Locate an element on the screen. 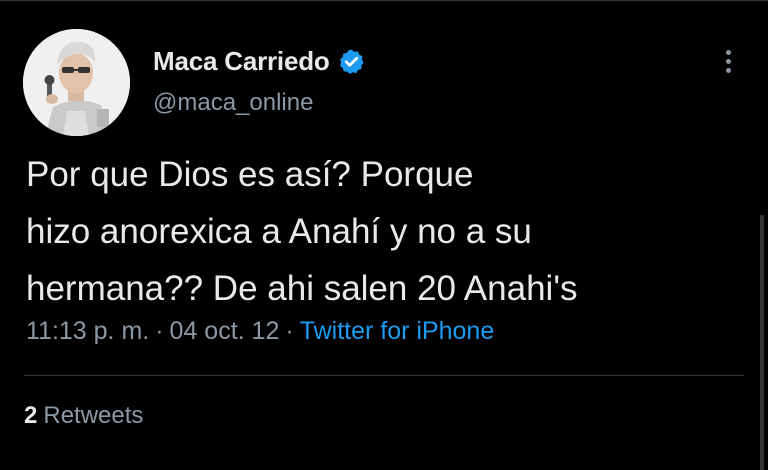 The width and height of the screenshot is (768, 470). scrollbar is located at coordinates (762, 342).